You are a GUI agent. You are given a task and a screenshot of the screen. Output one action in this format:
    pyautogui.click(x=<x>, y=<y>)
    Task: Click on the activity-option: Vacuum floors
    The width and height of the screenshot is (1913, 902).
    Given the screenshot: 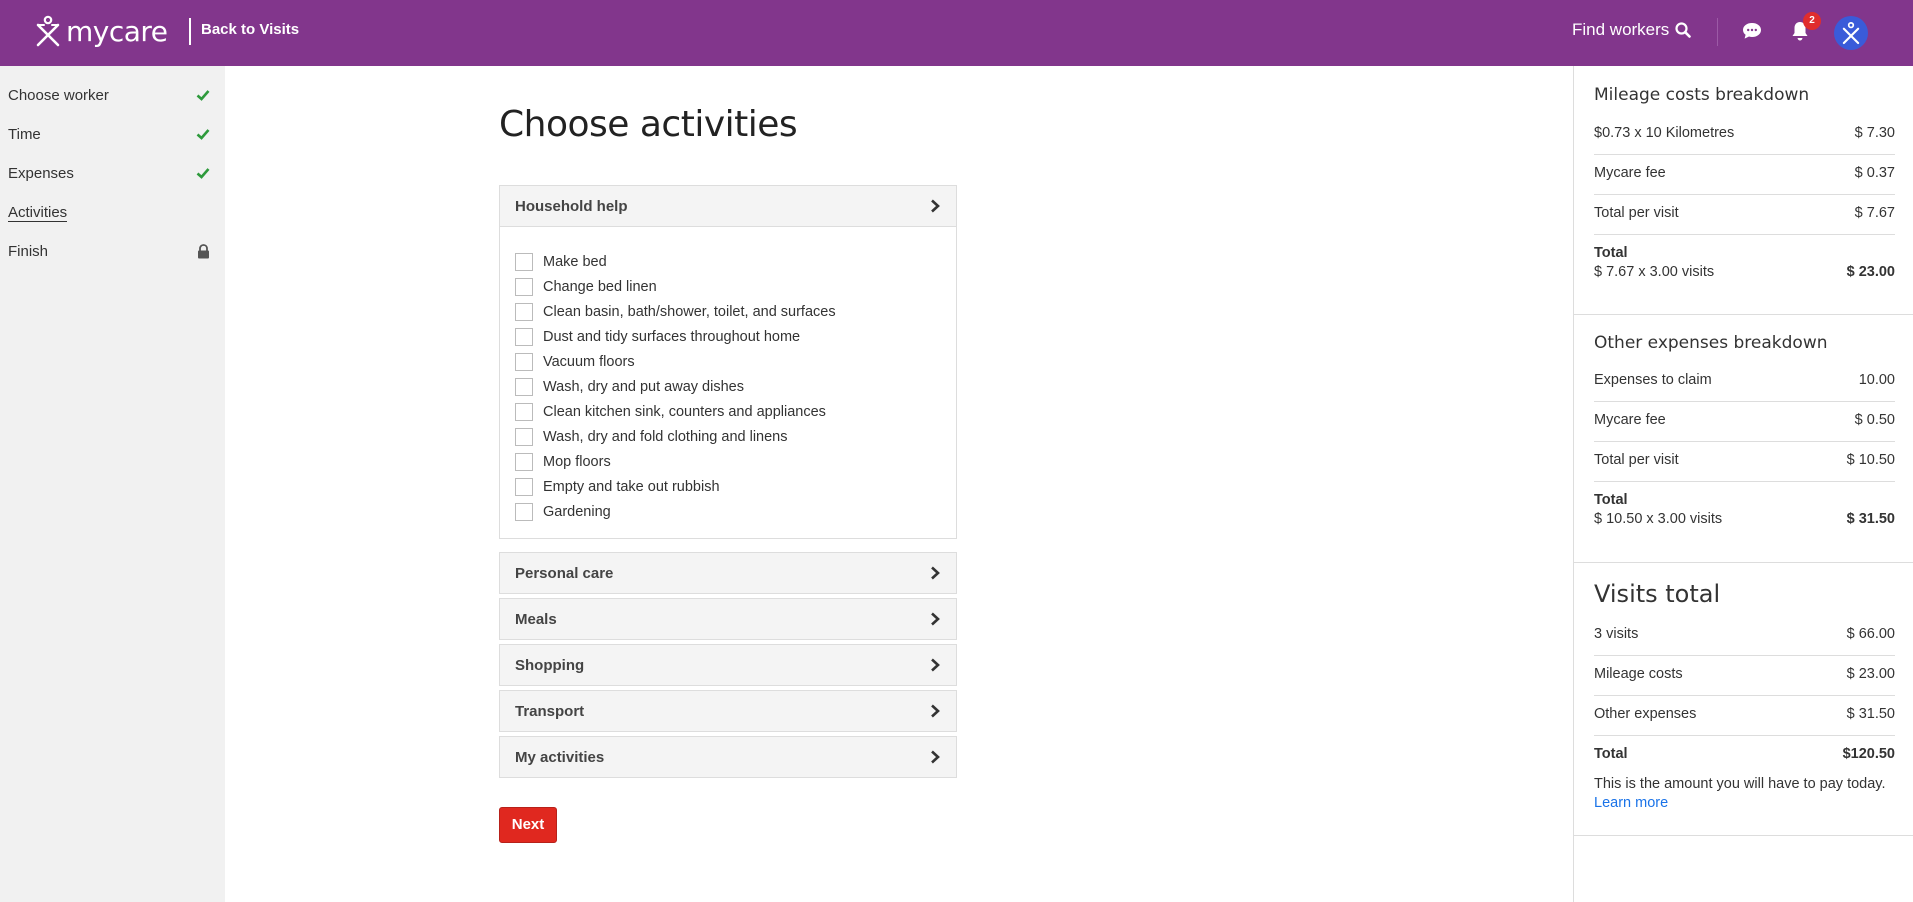 What is the action you would take?
    pyautogui.click(x=728, y=361)
    